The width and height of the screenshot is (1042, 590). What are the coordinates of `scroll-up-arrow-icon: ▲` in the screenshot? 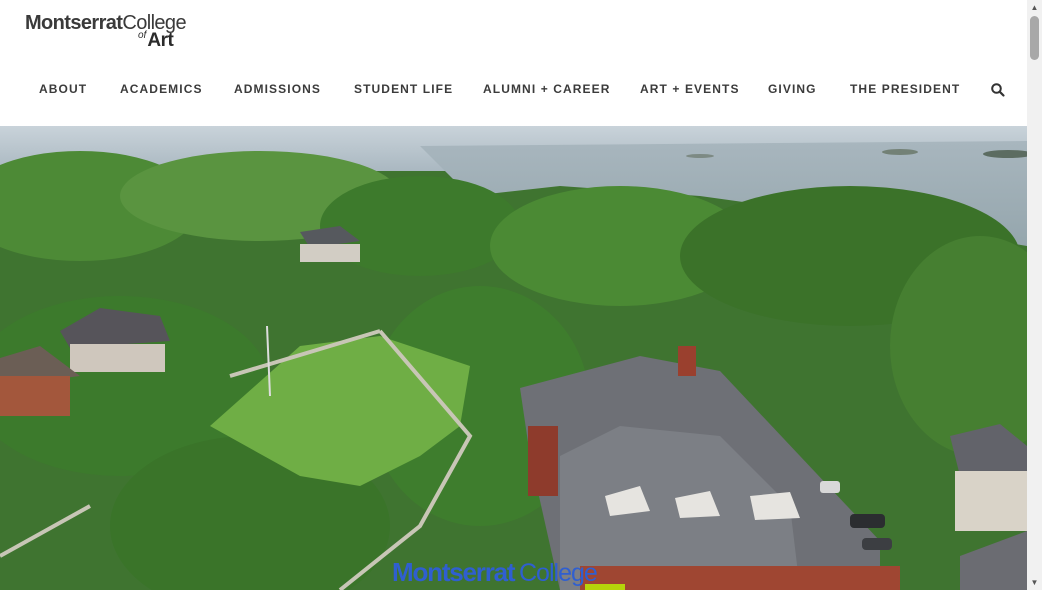 It's located at (1034, 7).